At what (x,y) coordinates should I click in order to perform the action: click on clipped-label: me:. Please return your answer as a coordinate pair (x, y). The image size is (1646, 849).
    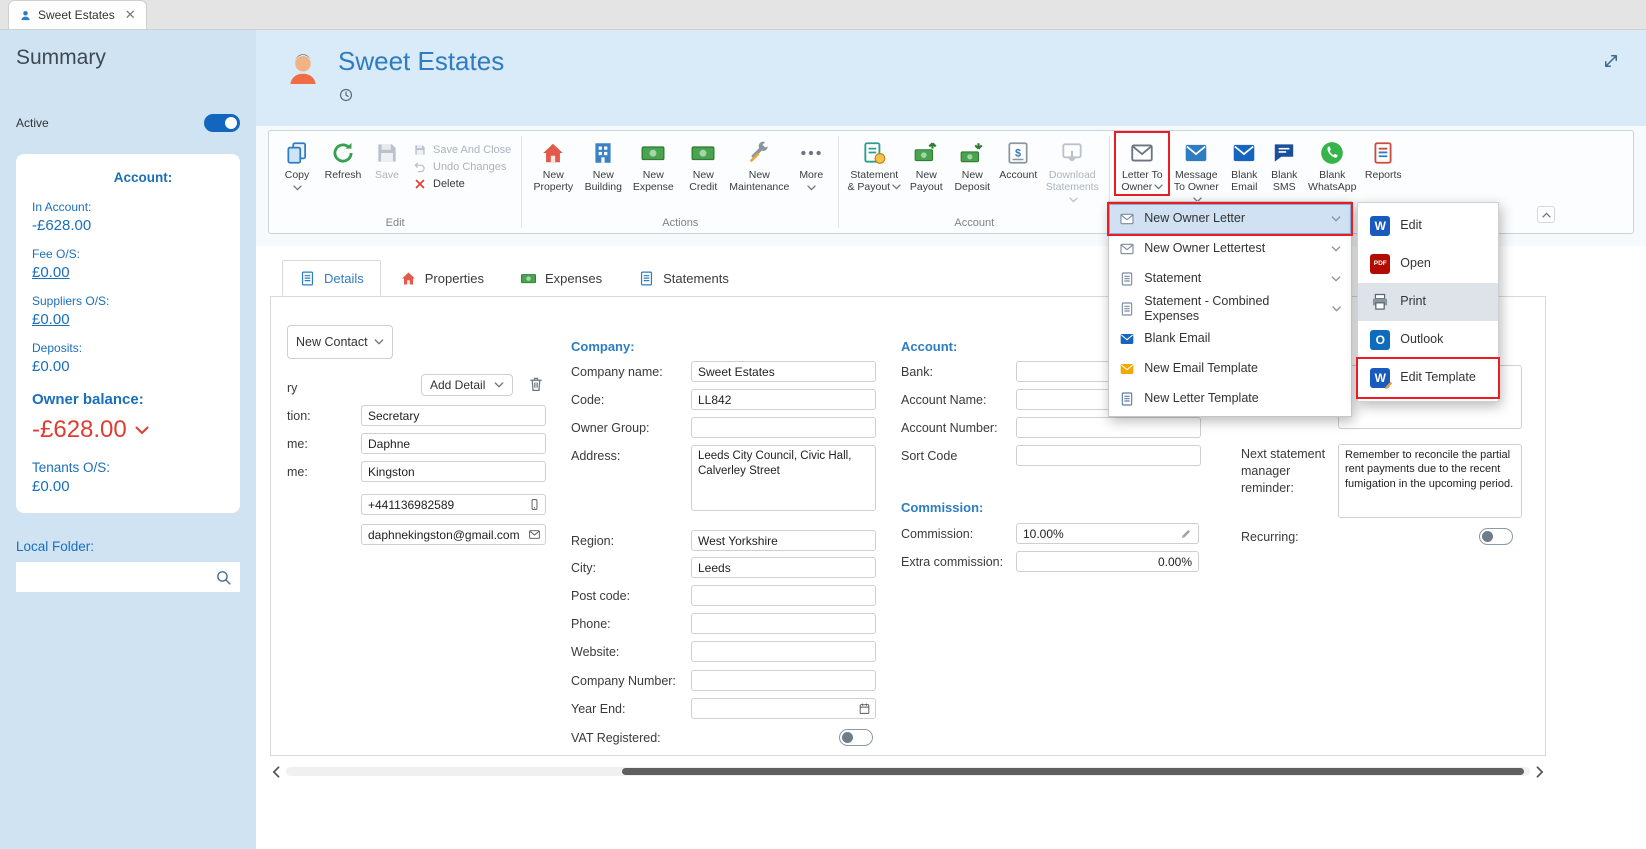
    Looking at the image, I should click on (297, 472).